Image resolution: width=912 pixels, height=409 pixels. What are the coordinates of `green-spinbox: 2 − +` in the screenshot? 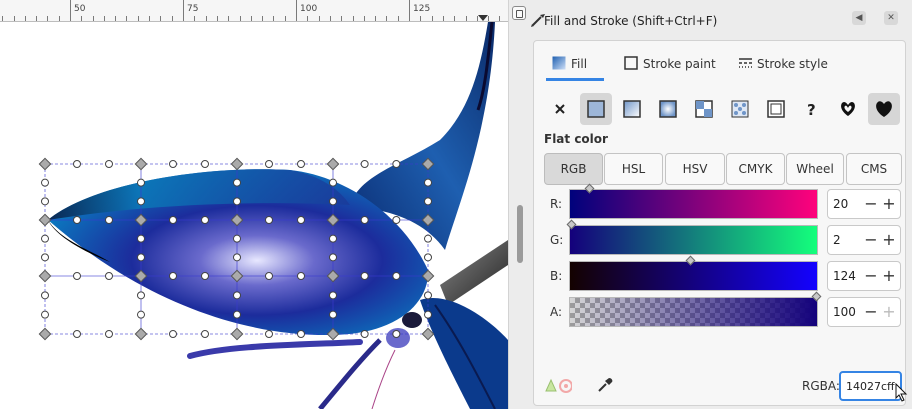 It's located at (864, 240).